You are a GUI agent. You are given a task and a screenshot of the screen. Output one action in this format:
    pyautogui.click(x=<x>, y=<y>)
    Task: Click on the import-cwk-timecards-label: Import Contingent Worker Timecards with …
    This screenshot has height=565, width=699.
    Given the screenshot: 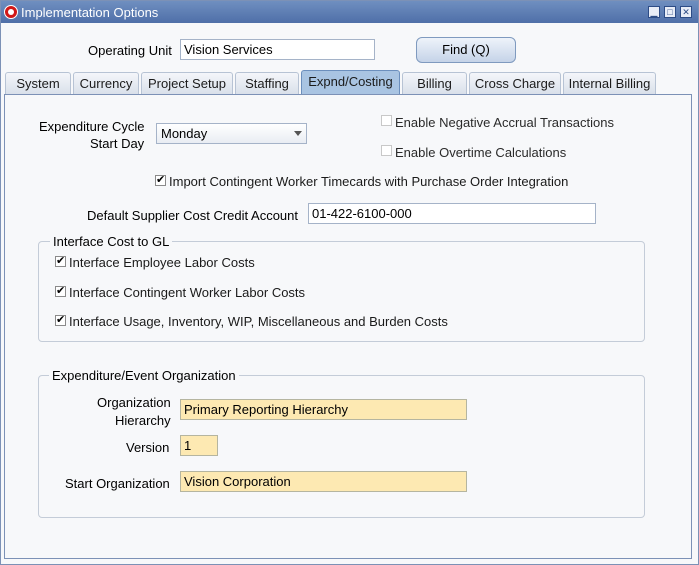 What is the action you would take?
    pyautogui.click(x=369, y=181)
    